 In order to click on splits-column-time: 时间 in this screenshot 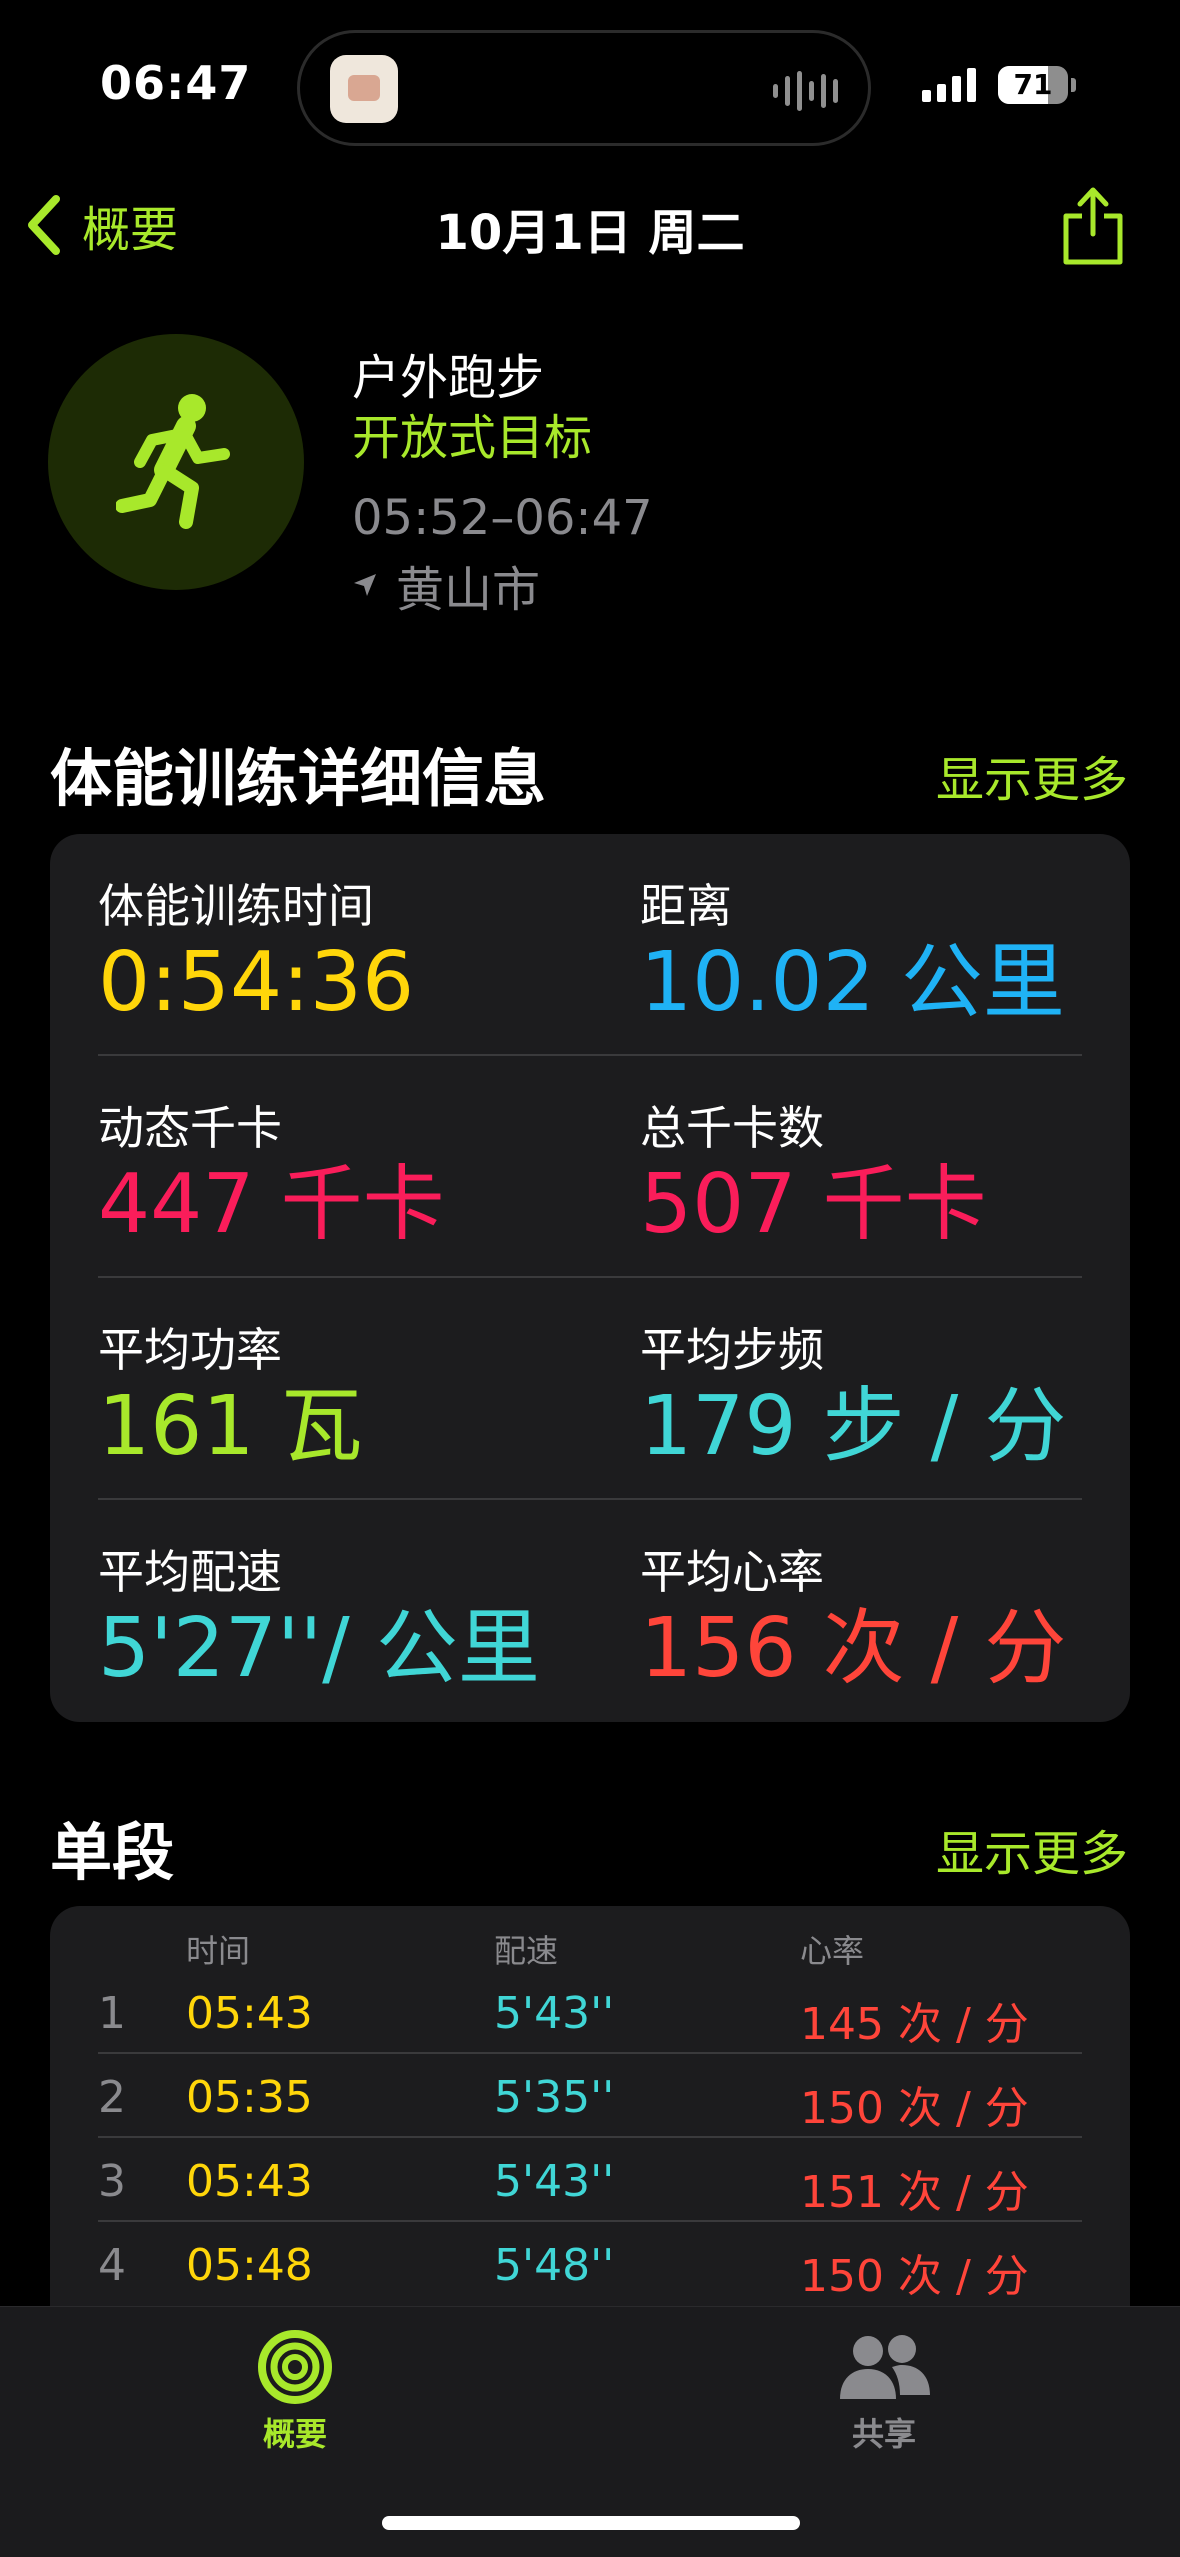, I will do `click(218, 1951)`.